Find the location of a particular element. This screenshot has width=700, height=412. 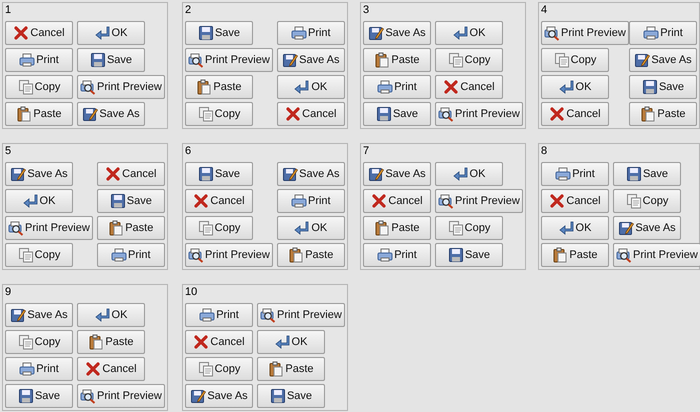

panel-number: 5 is located at coordinates (8, 151).